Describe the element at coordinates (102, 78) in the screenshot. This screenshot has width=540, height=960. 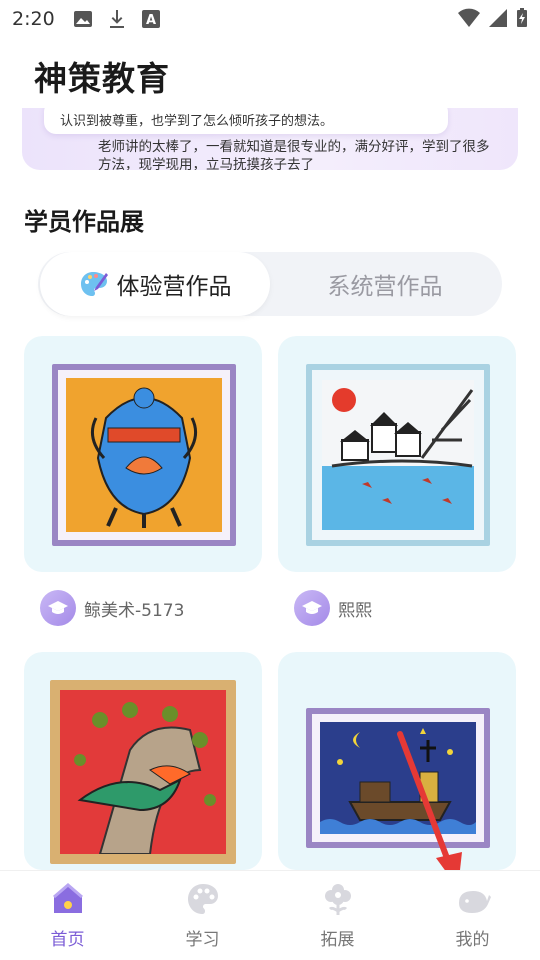
I see `app-title: 神策教育` at that location.